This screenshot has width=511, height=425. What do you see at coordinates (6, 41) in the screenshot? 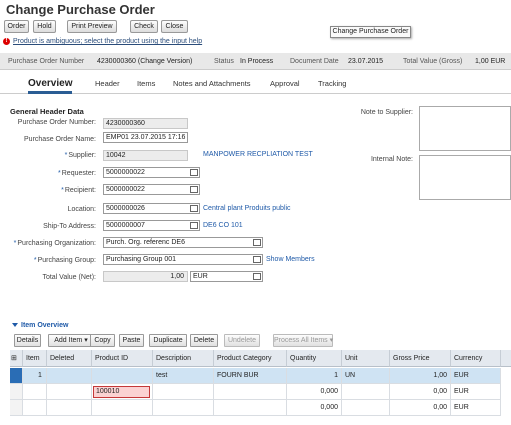
I see `error-icon: !` at bounding box center [6, 41].